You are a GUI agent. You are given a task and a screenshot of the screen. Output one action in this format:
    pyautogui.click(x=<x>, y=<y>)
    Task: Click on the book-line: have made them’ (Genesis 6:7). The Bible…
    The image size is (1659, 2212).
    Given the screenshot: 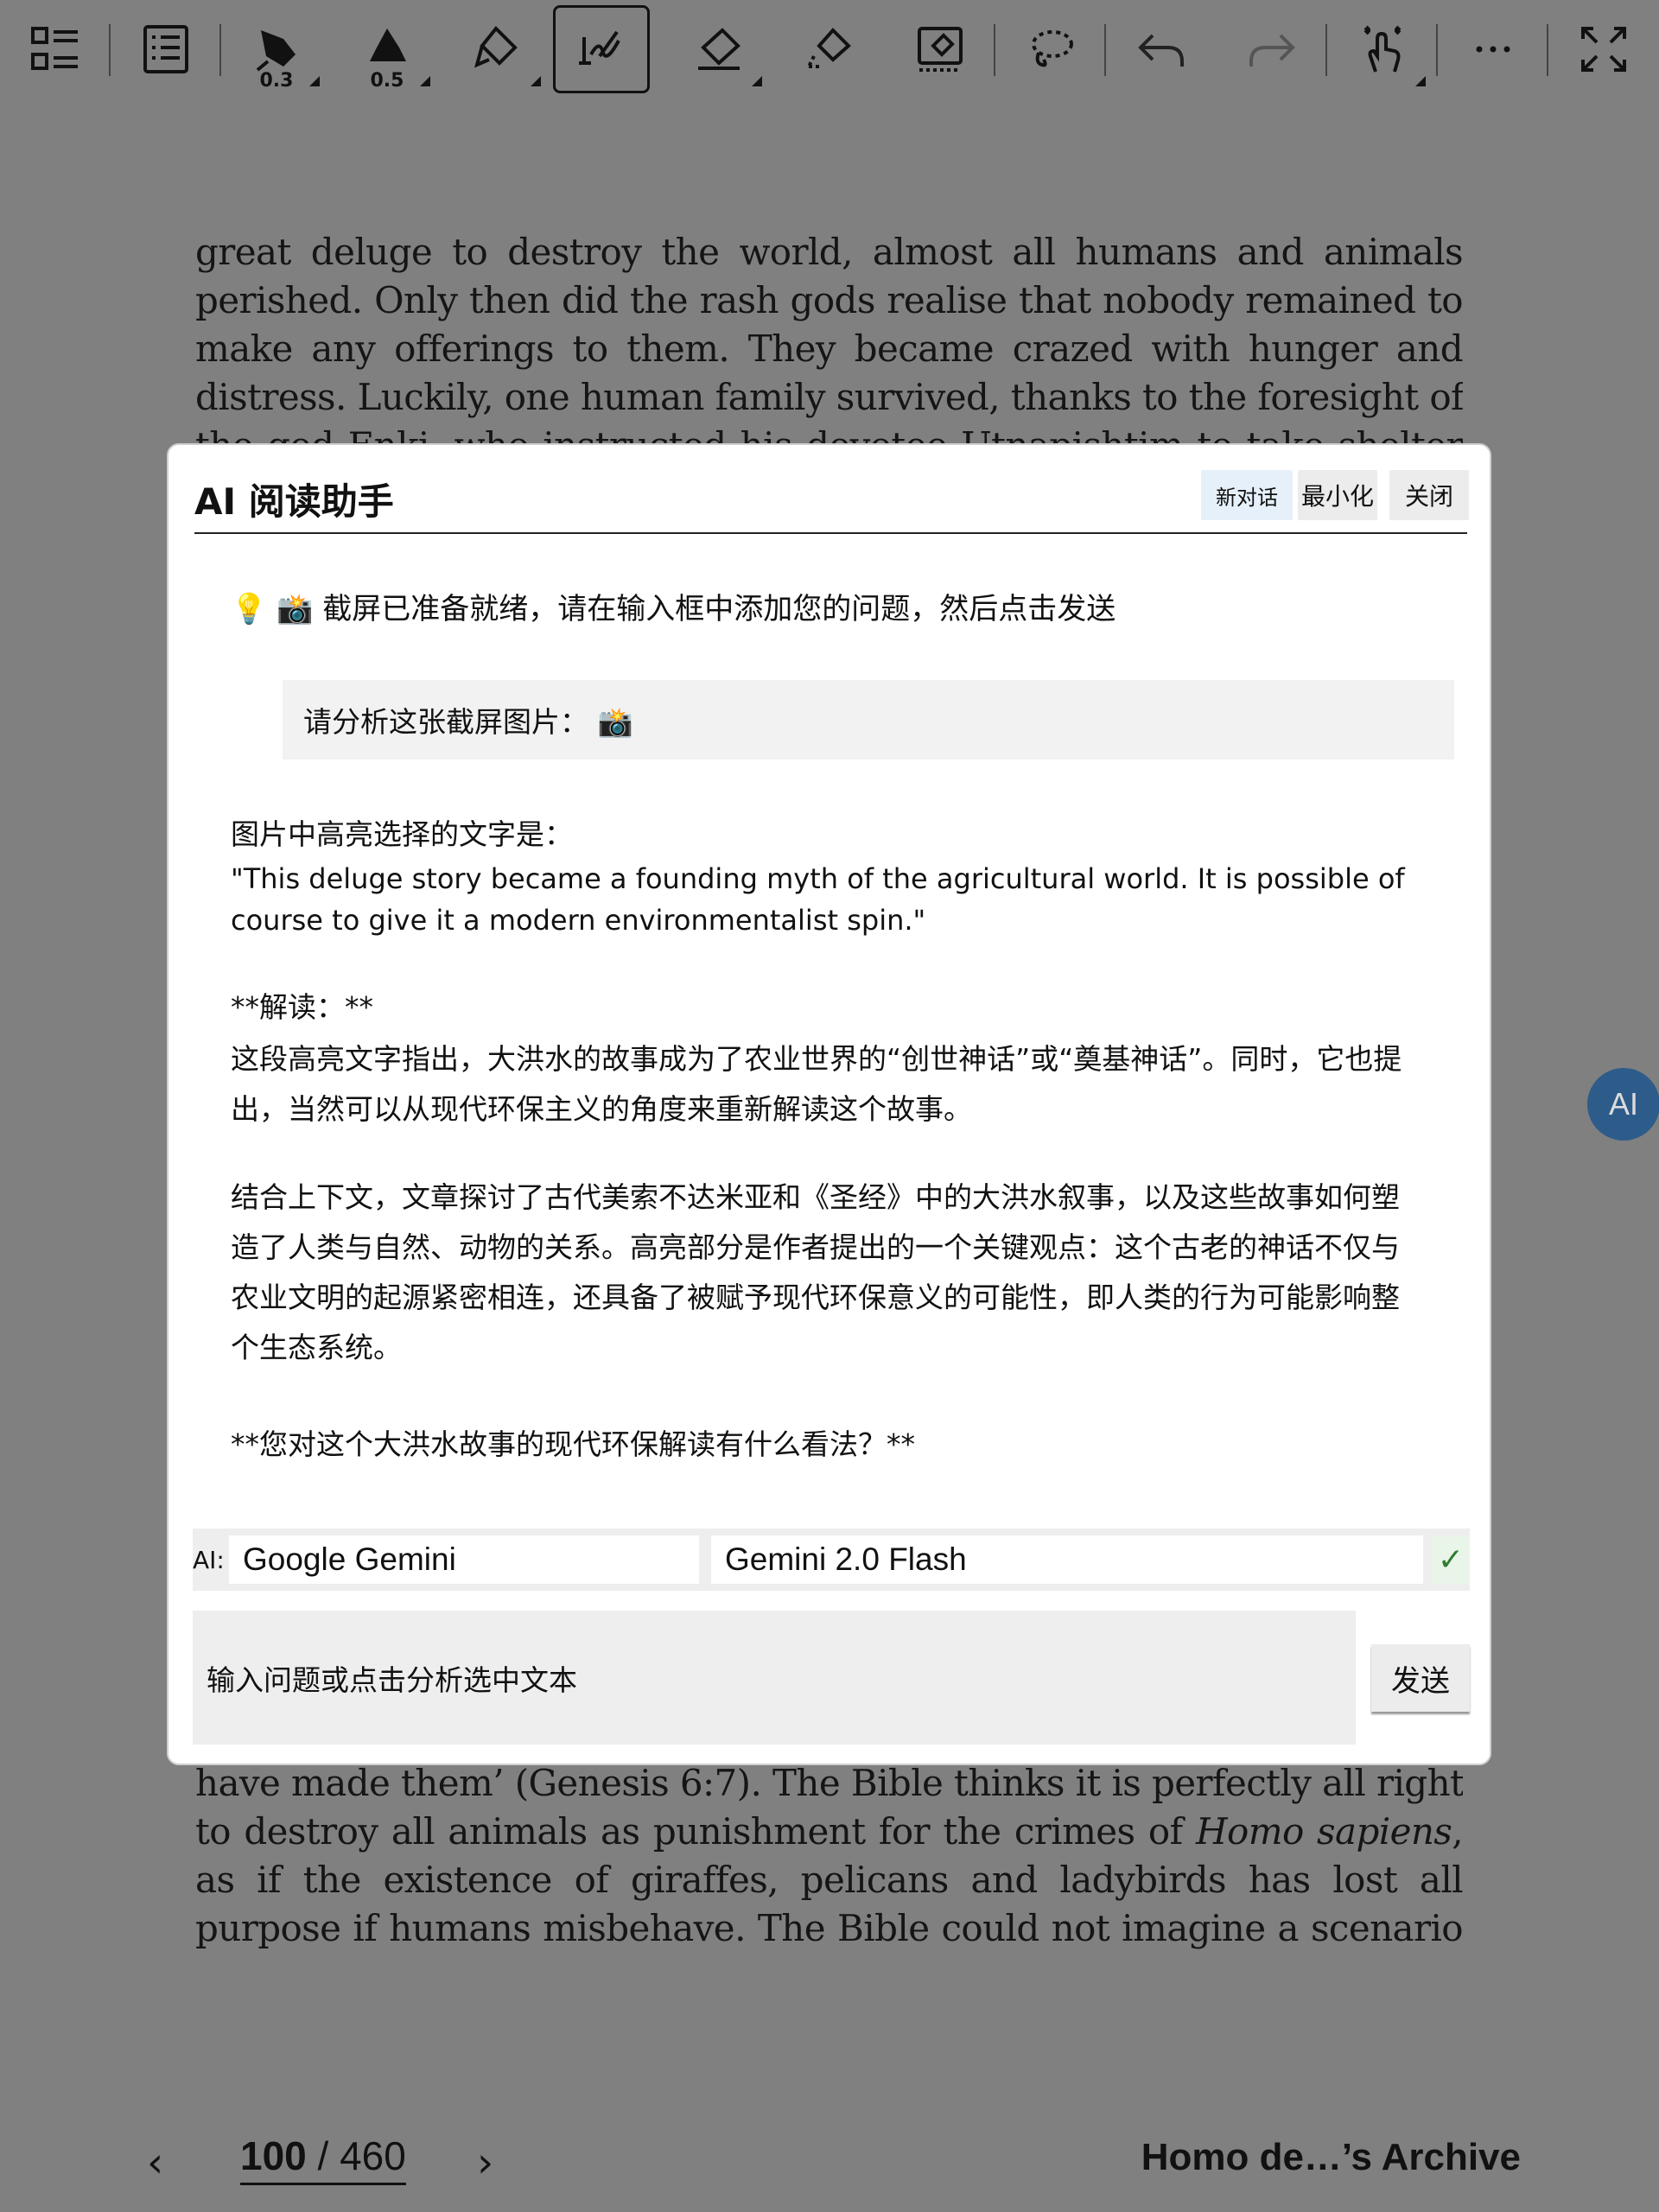 What is the action you would take?
    pyautogui.click(x=829, y=1783)
    